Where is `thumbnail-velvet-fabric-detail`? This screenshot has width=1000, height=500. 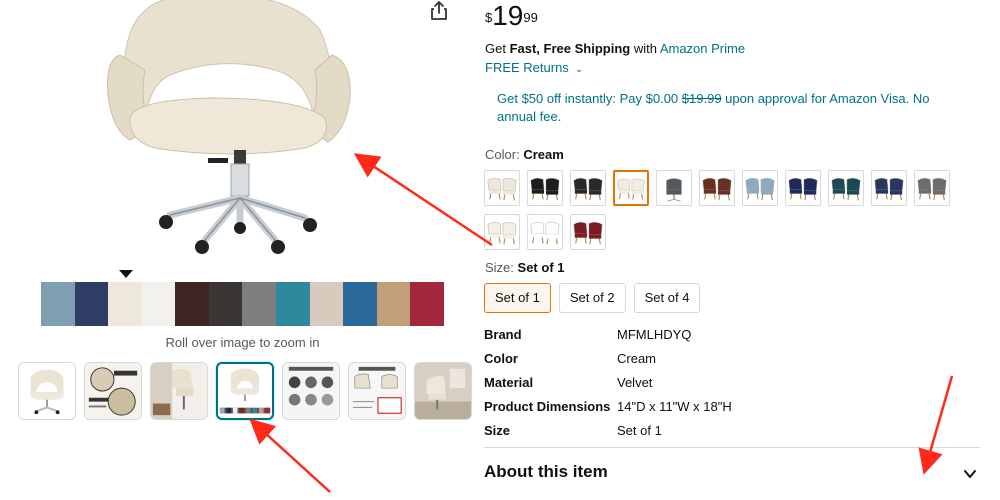
thumbnail-velvet-fabric-detail is located at coordinates (113, 391).